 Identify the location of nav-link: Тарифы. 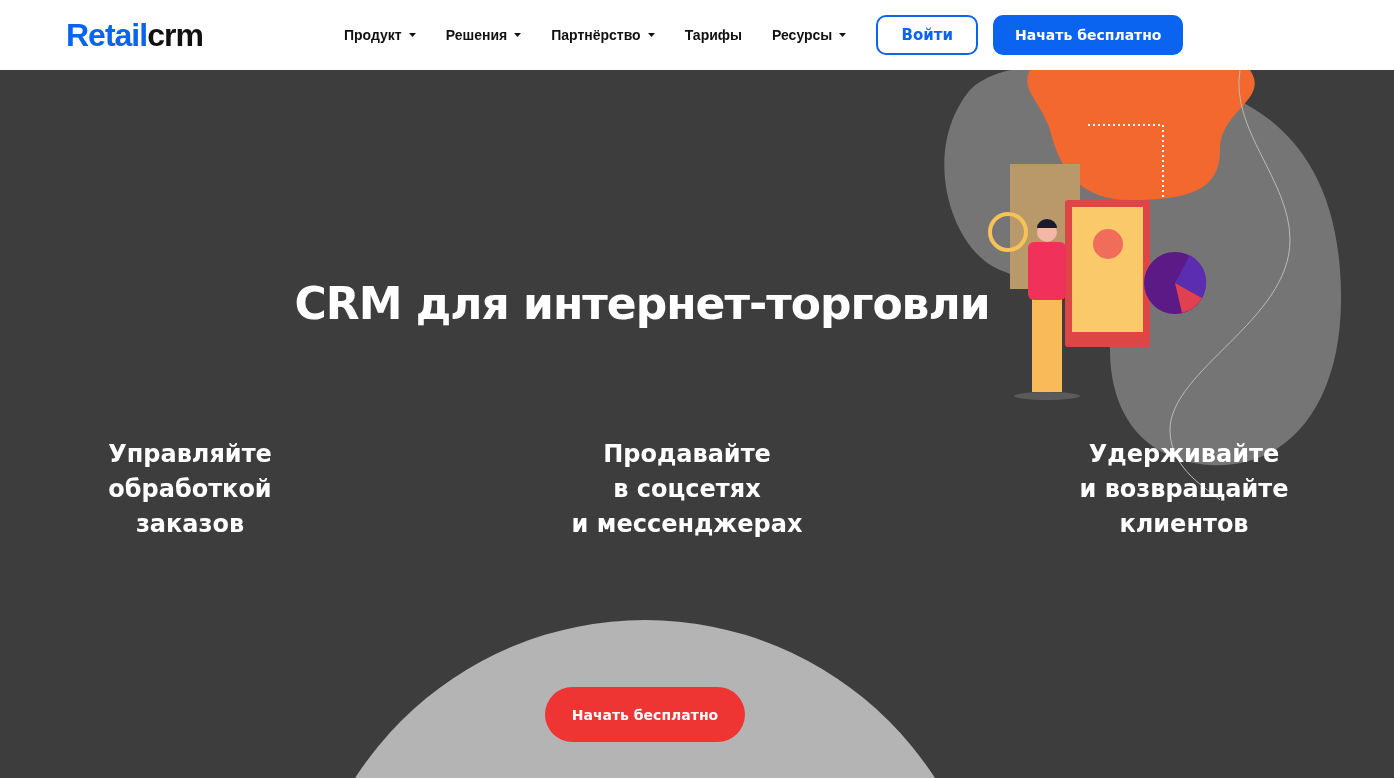
(713, 35).